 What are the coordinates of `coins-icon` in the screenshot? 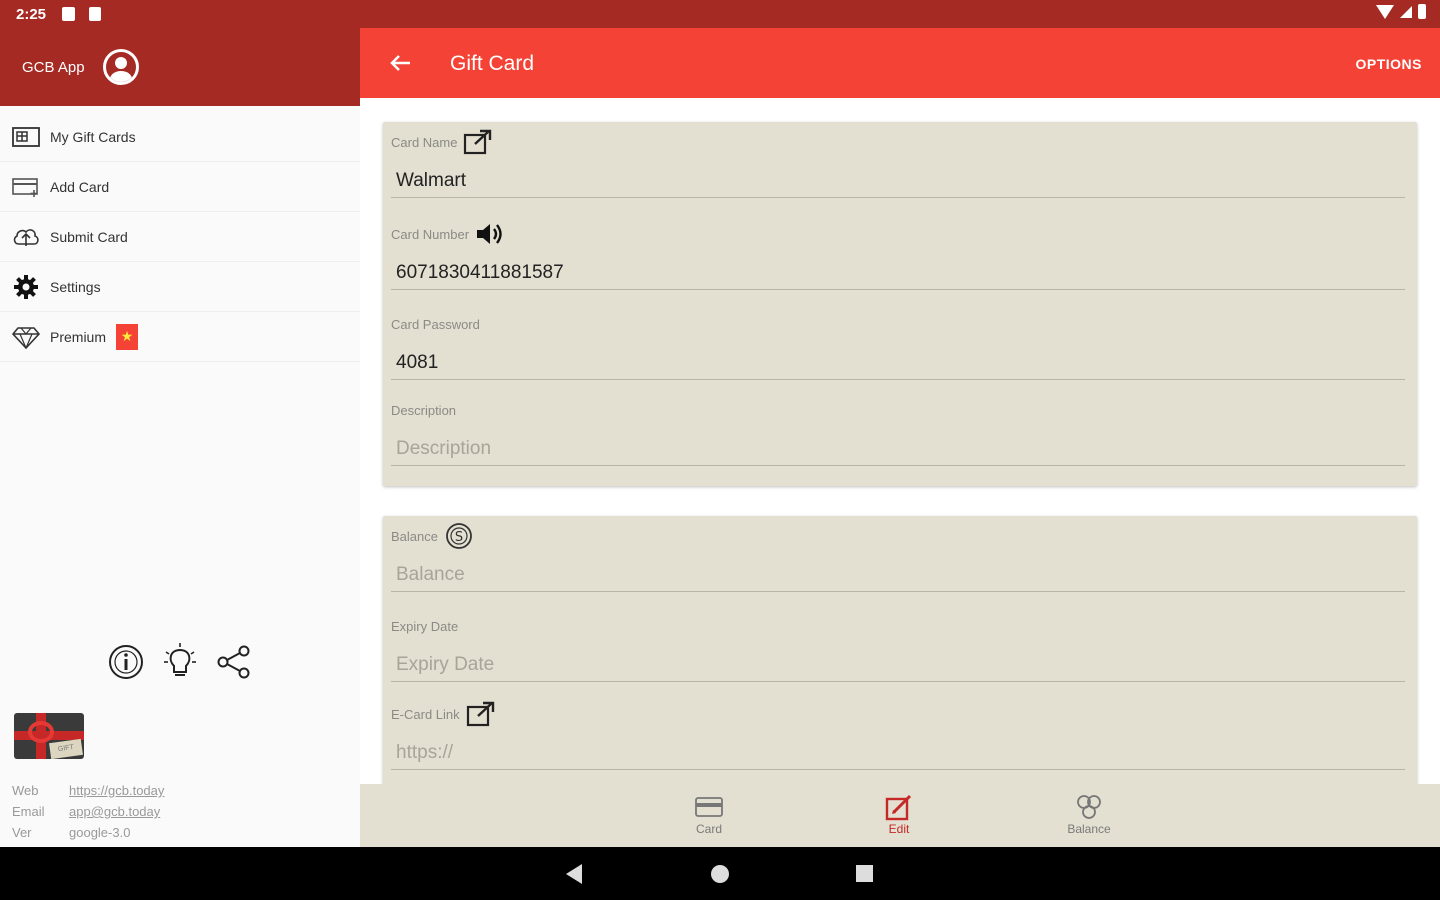 It's located at (1089, 807).